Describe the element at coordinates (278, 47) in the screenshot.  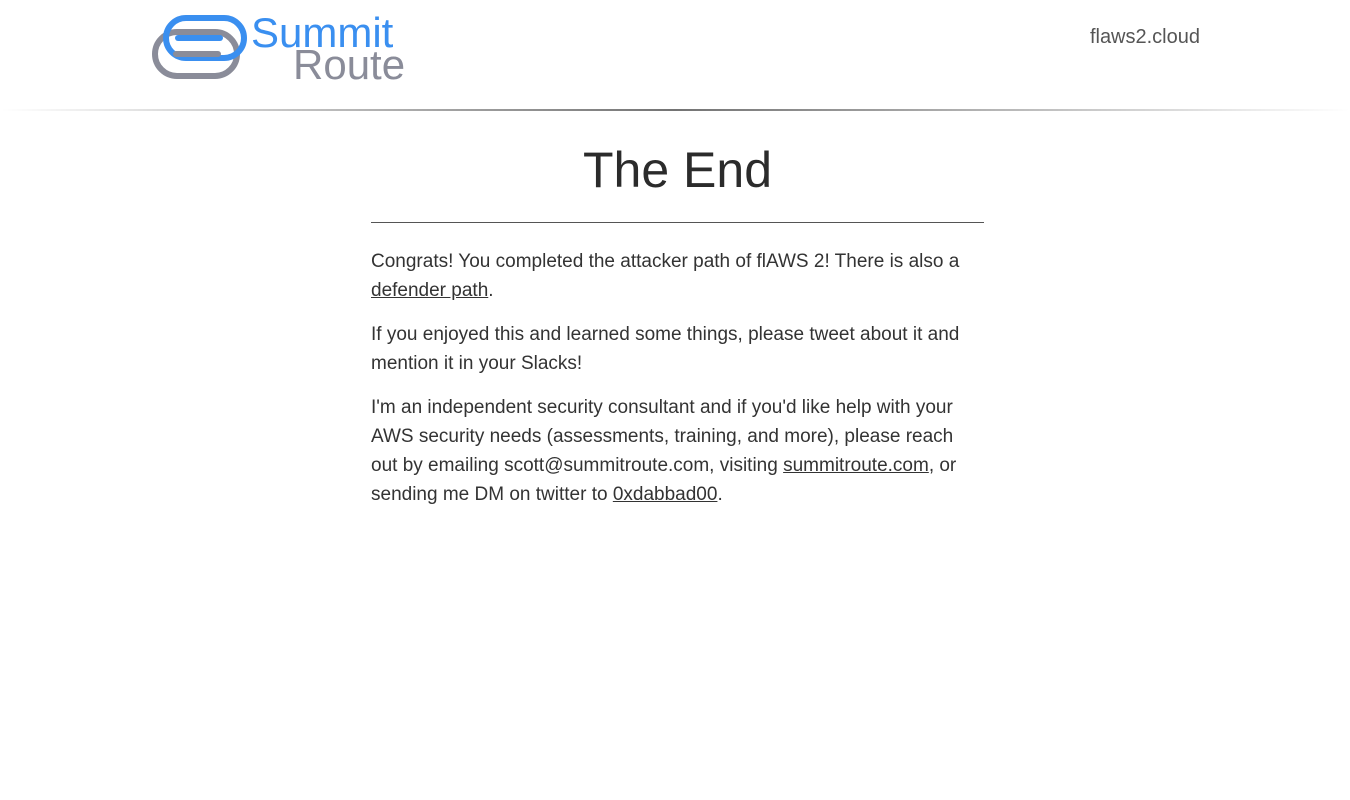
I see `summit-route-logo-icon: Summit Route` at that location.